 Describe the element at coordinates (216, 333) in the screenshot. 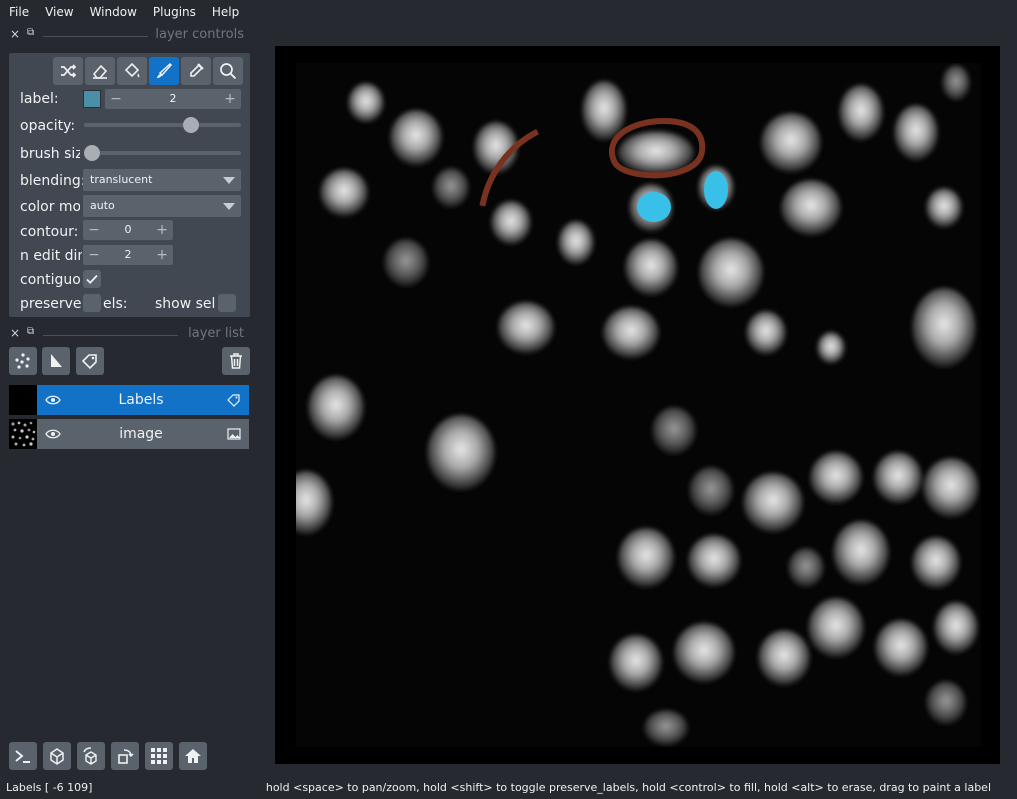

I see `layer-list-title: layer list` at that location.